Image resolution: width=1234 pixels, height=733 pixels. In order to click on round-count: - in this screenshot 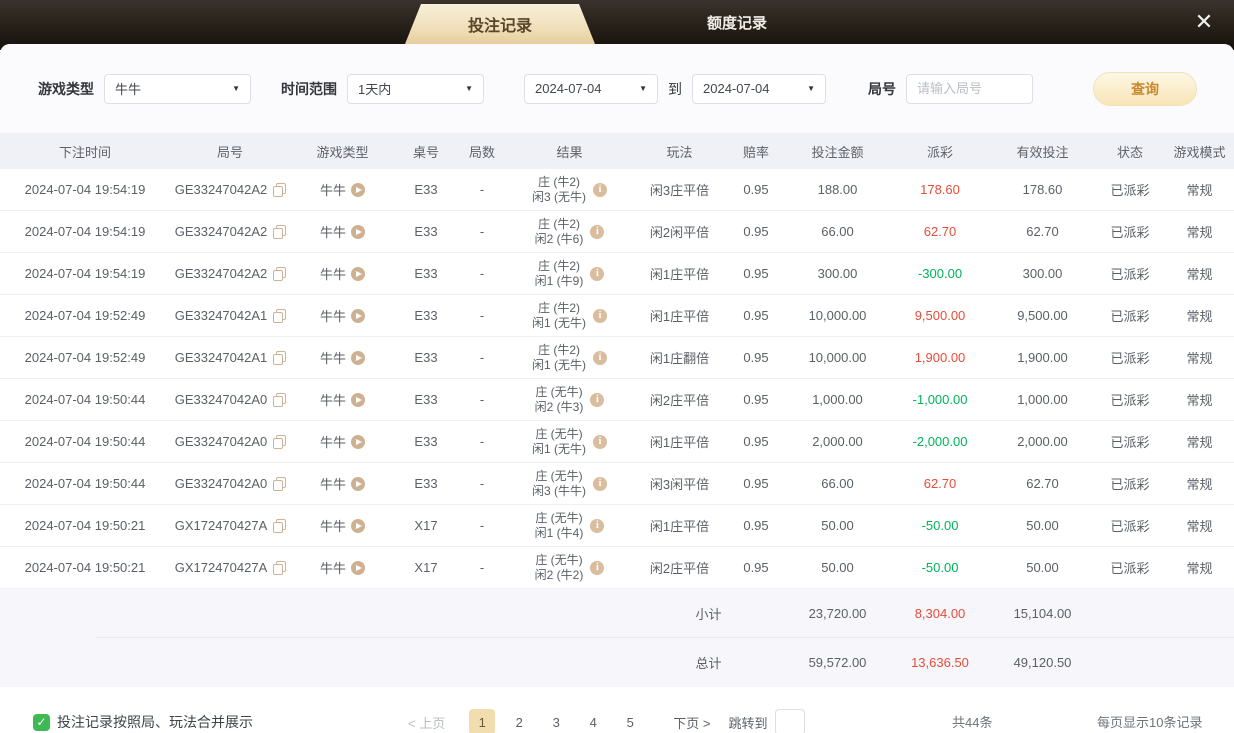, I will do `click(482, 483)`.